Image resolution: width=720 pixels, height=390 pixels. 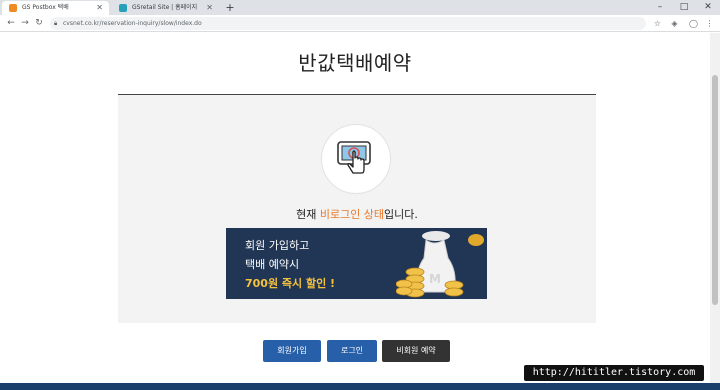 I want to click on back-icon: ←, so click(x=11, y=23).